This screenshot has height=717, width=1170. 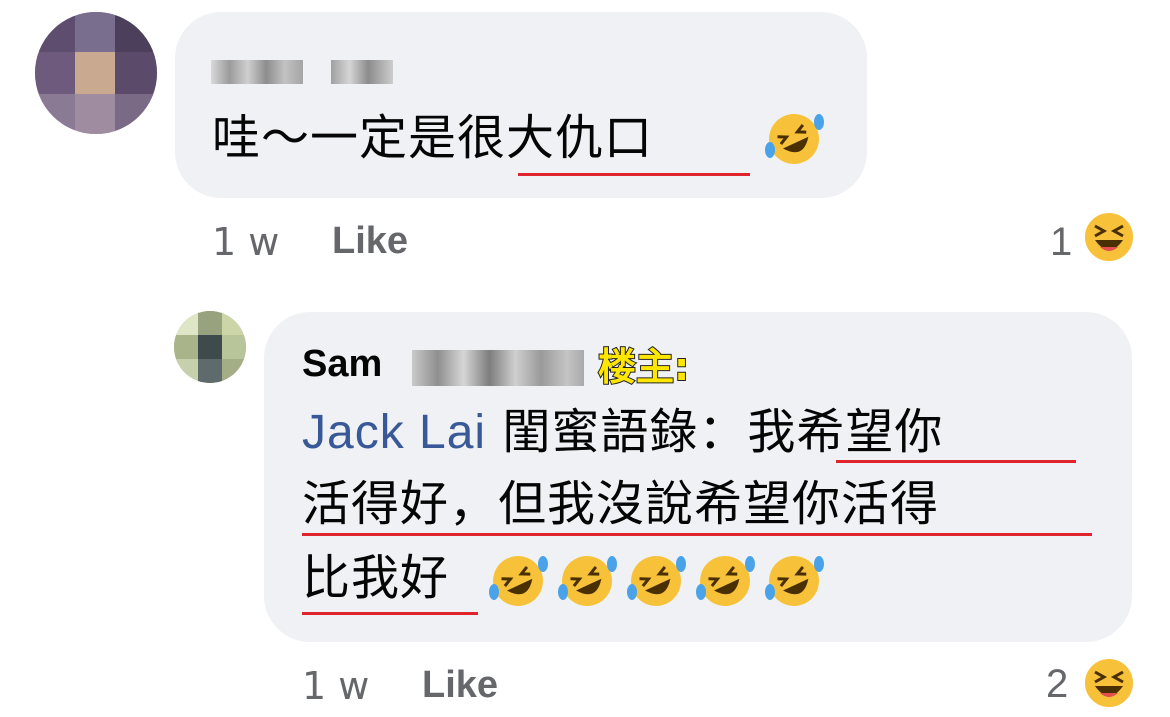 What do you see at coordinates (498, 368) in the screenshot?
I see `blurred-author-surname` at bounding box center [498, 368].